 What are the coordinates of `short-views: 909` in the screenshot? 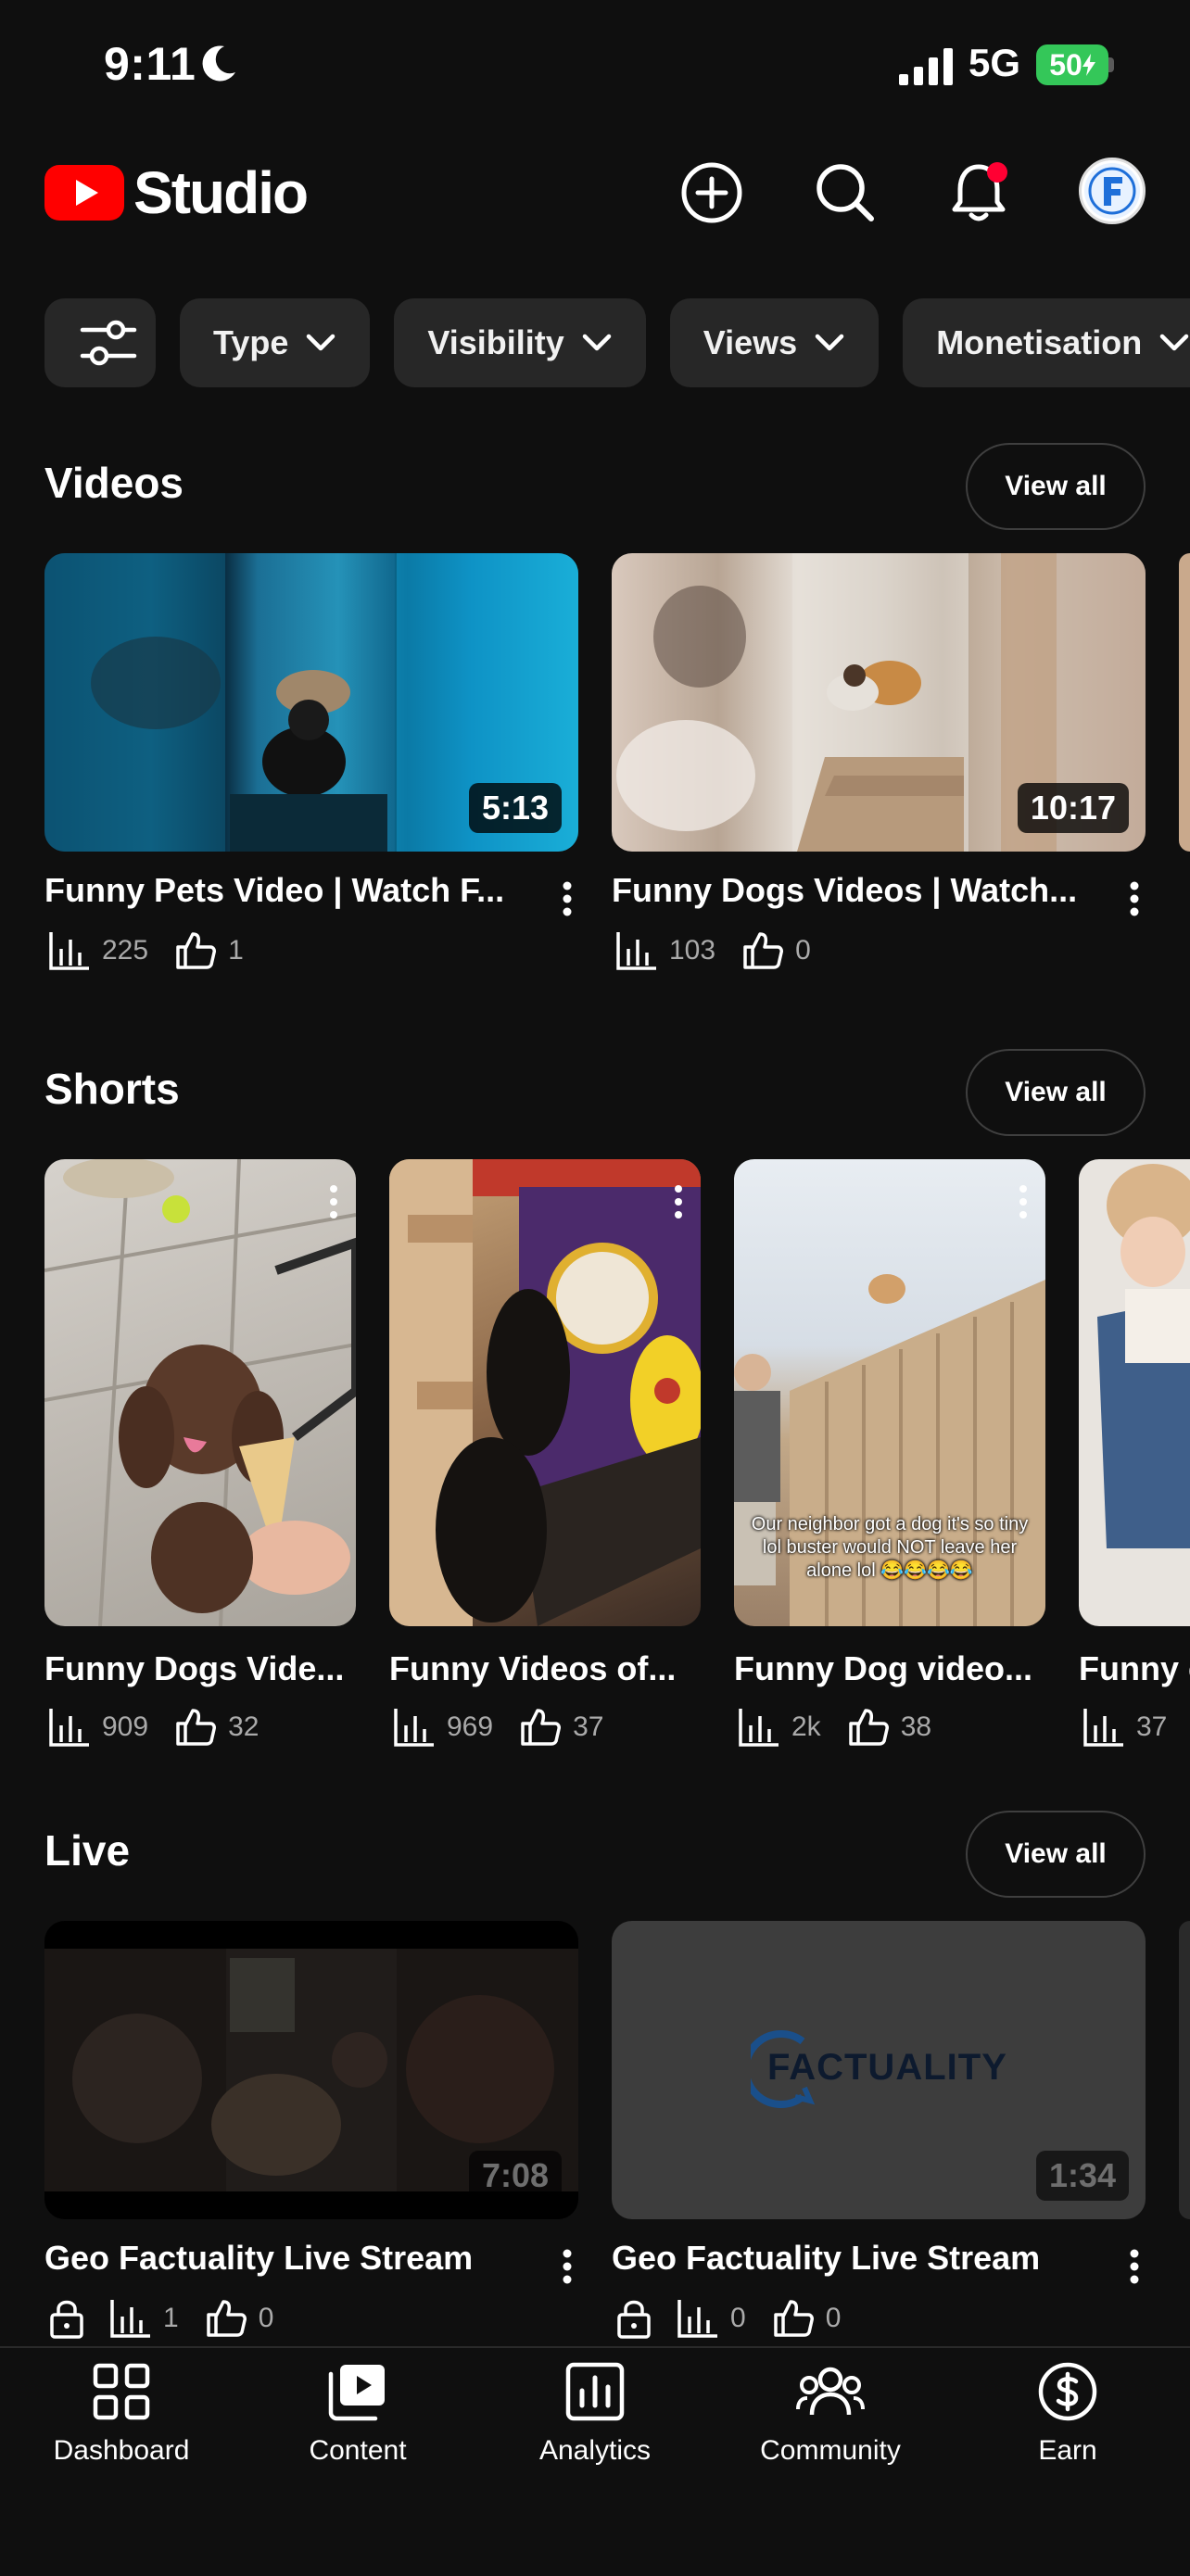 It's located at (126, 1726).